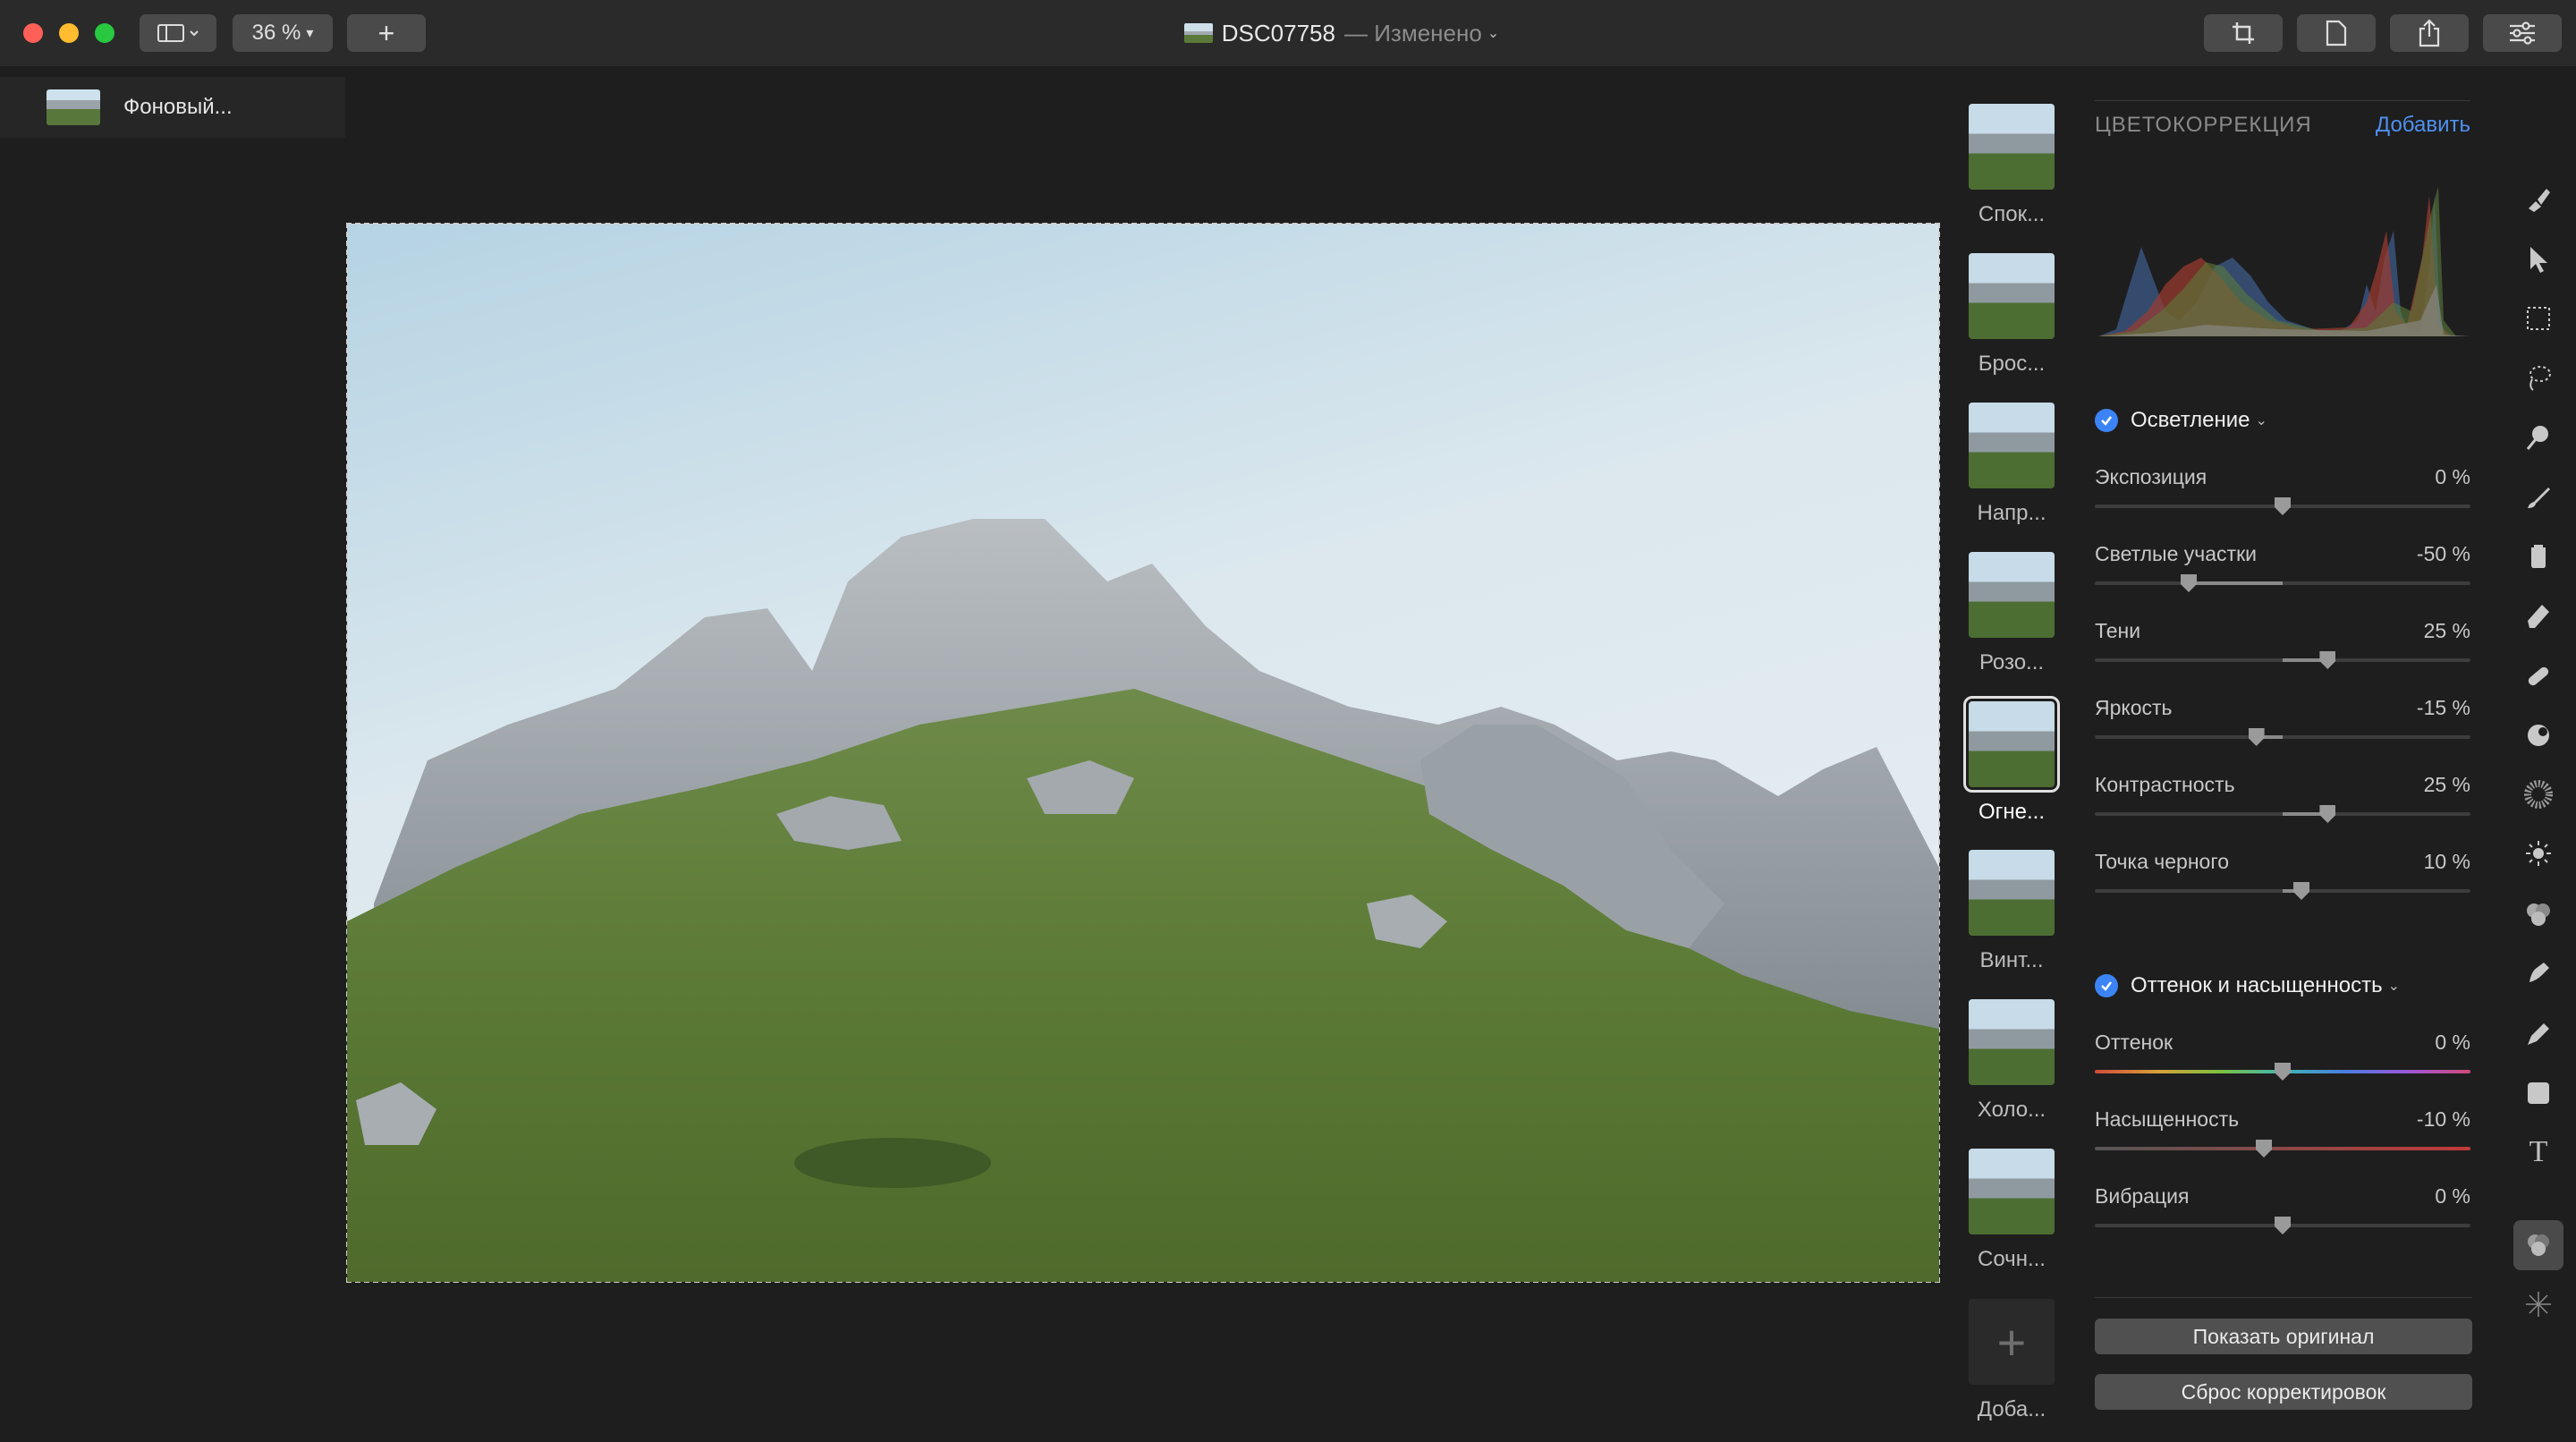 This screenshot has width=2576, height=1442. I want to click on color-tool, so click(2538, 914).